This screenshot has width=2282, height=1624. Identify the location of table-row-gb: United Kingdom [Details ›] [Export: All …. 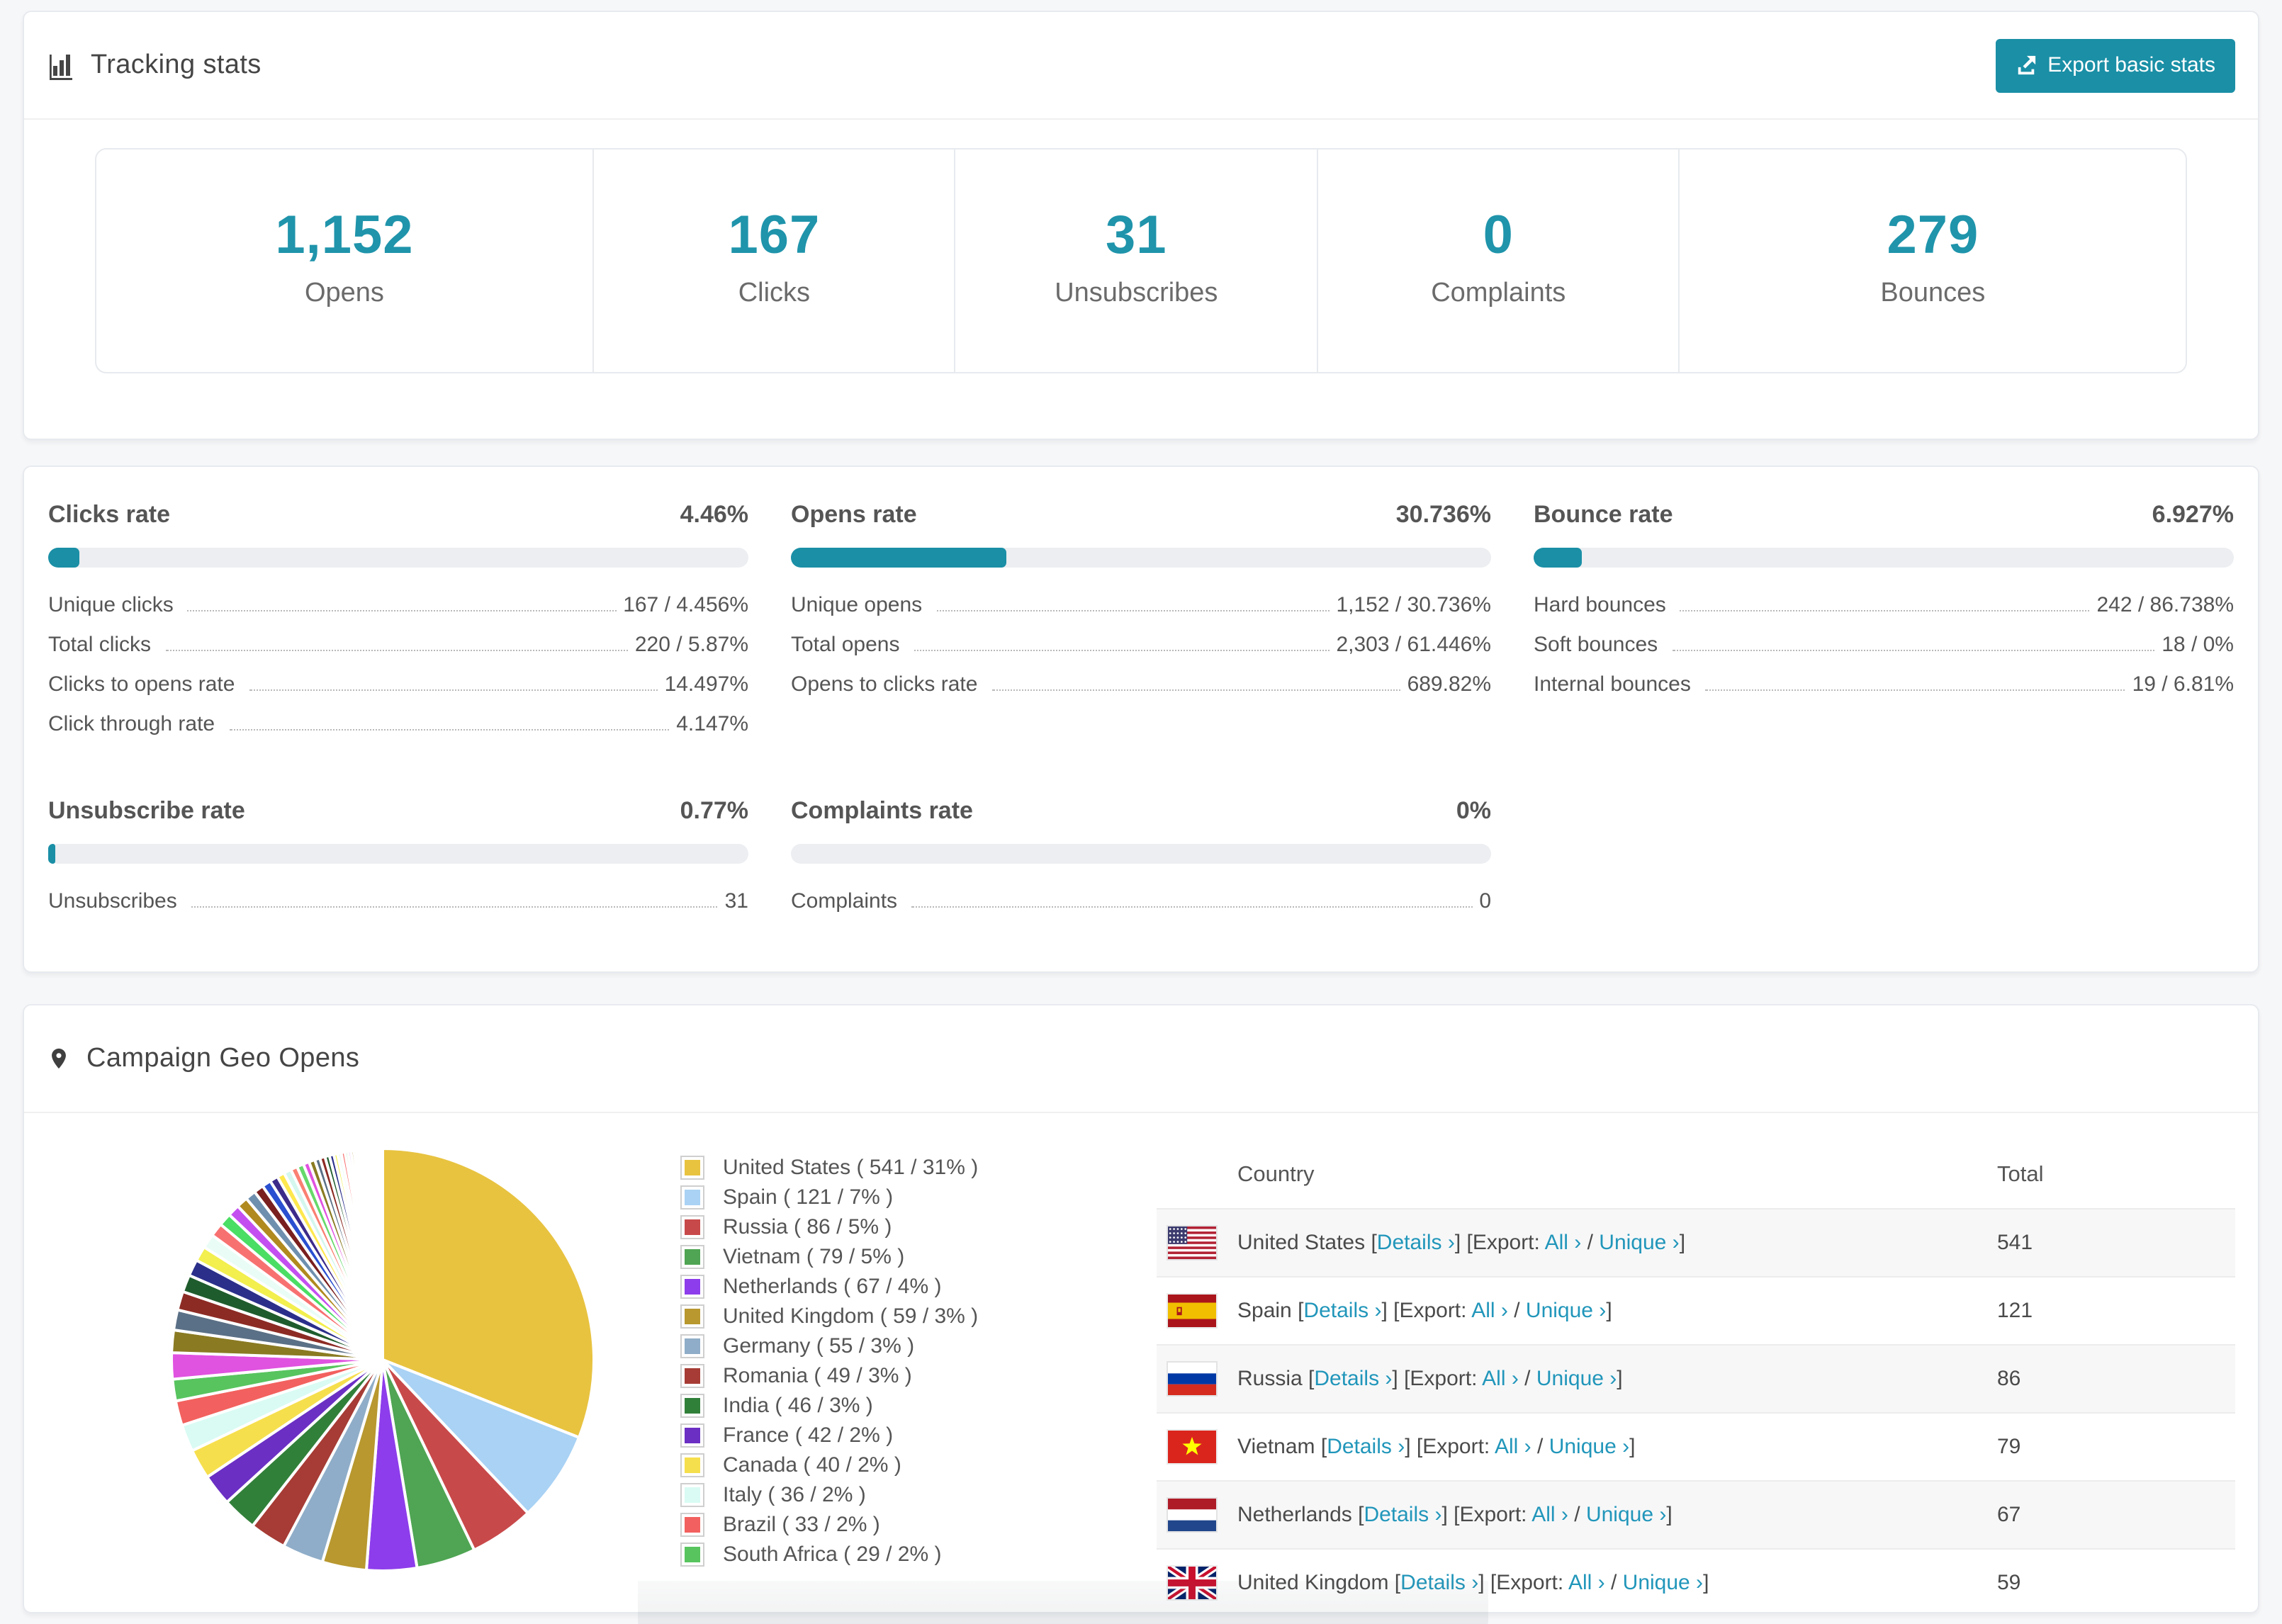
(1696, 1580).